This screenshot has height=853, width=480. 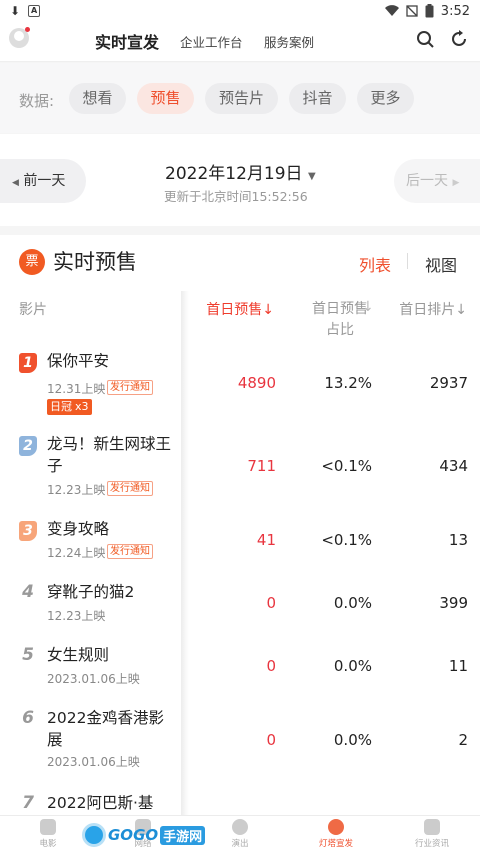 I want to click on release-date: 12.31上映, so click(x=76, y=389).